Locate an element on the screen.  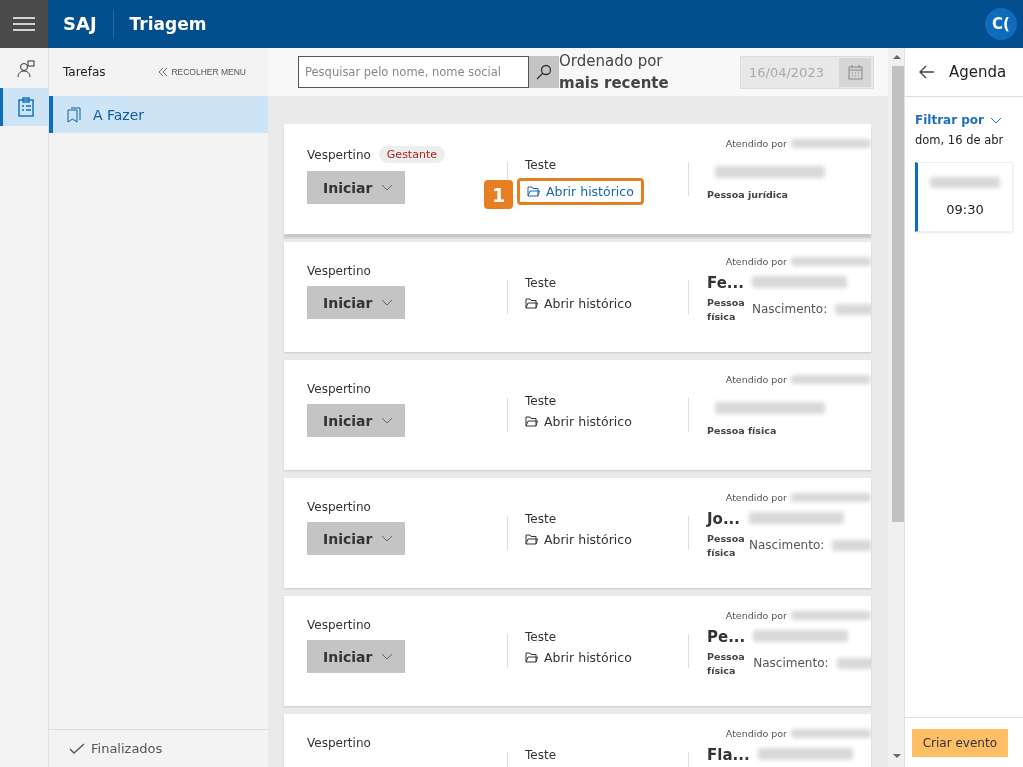
menu-button is located at coordinates (24, 24).